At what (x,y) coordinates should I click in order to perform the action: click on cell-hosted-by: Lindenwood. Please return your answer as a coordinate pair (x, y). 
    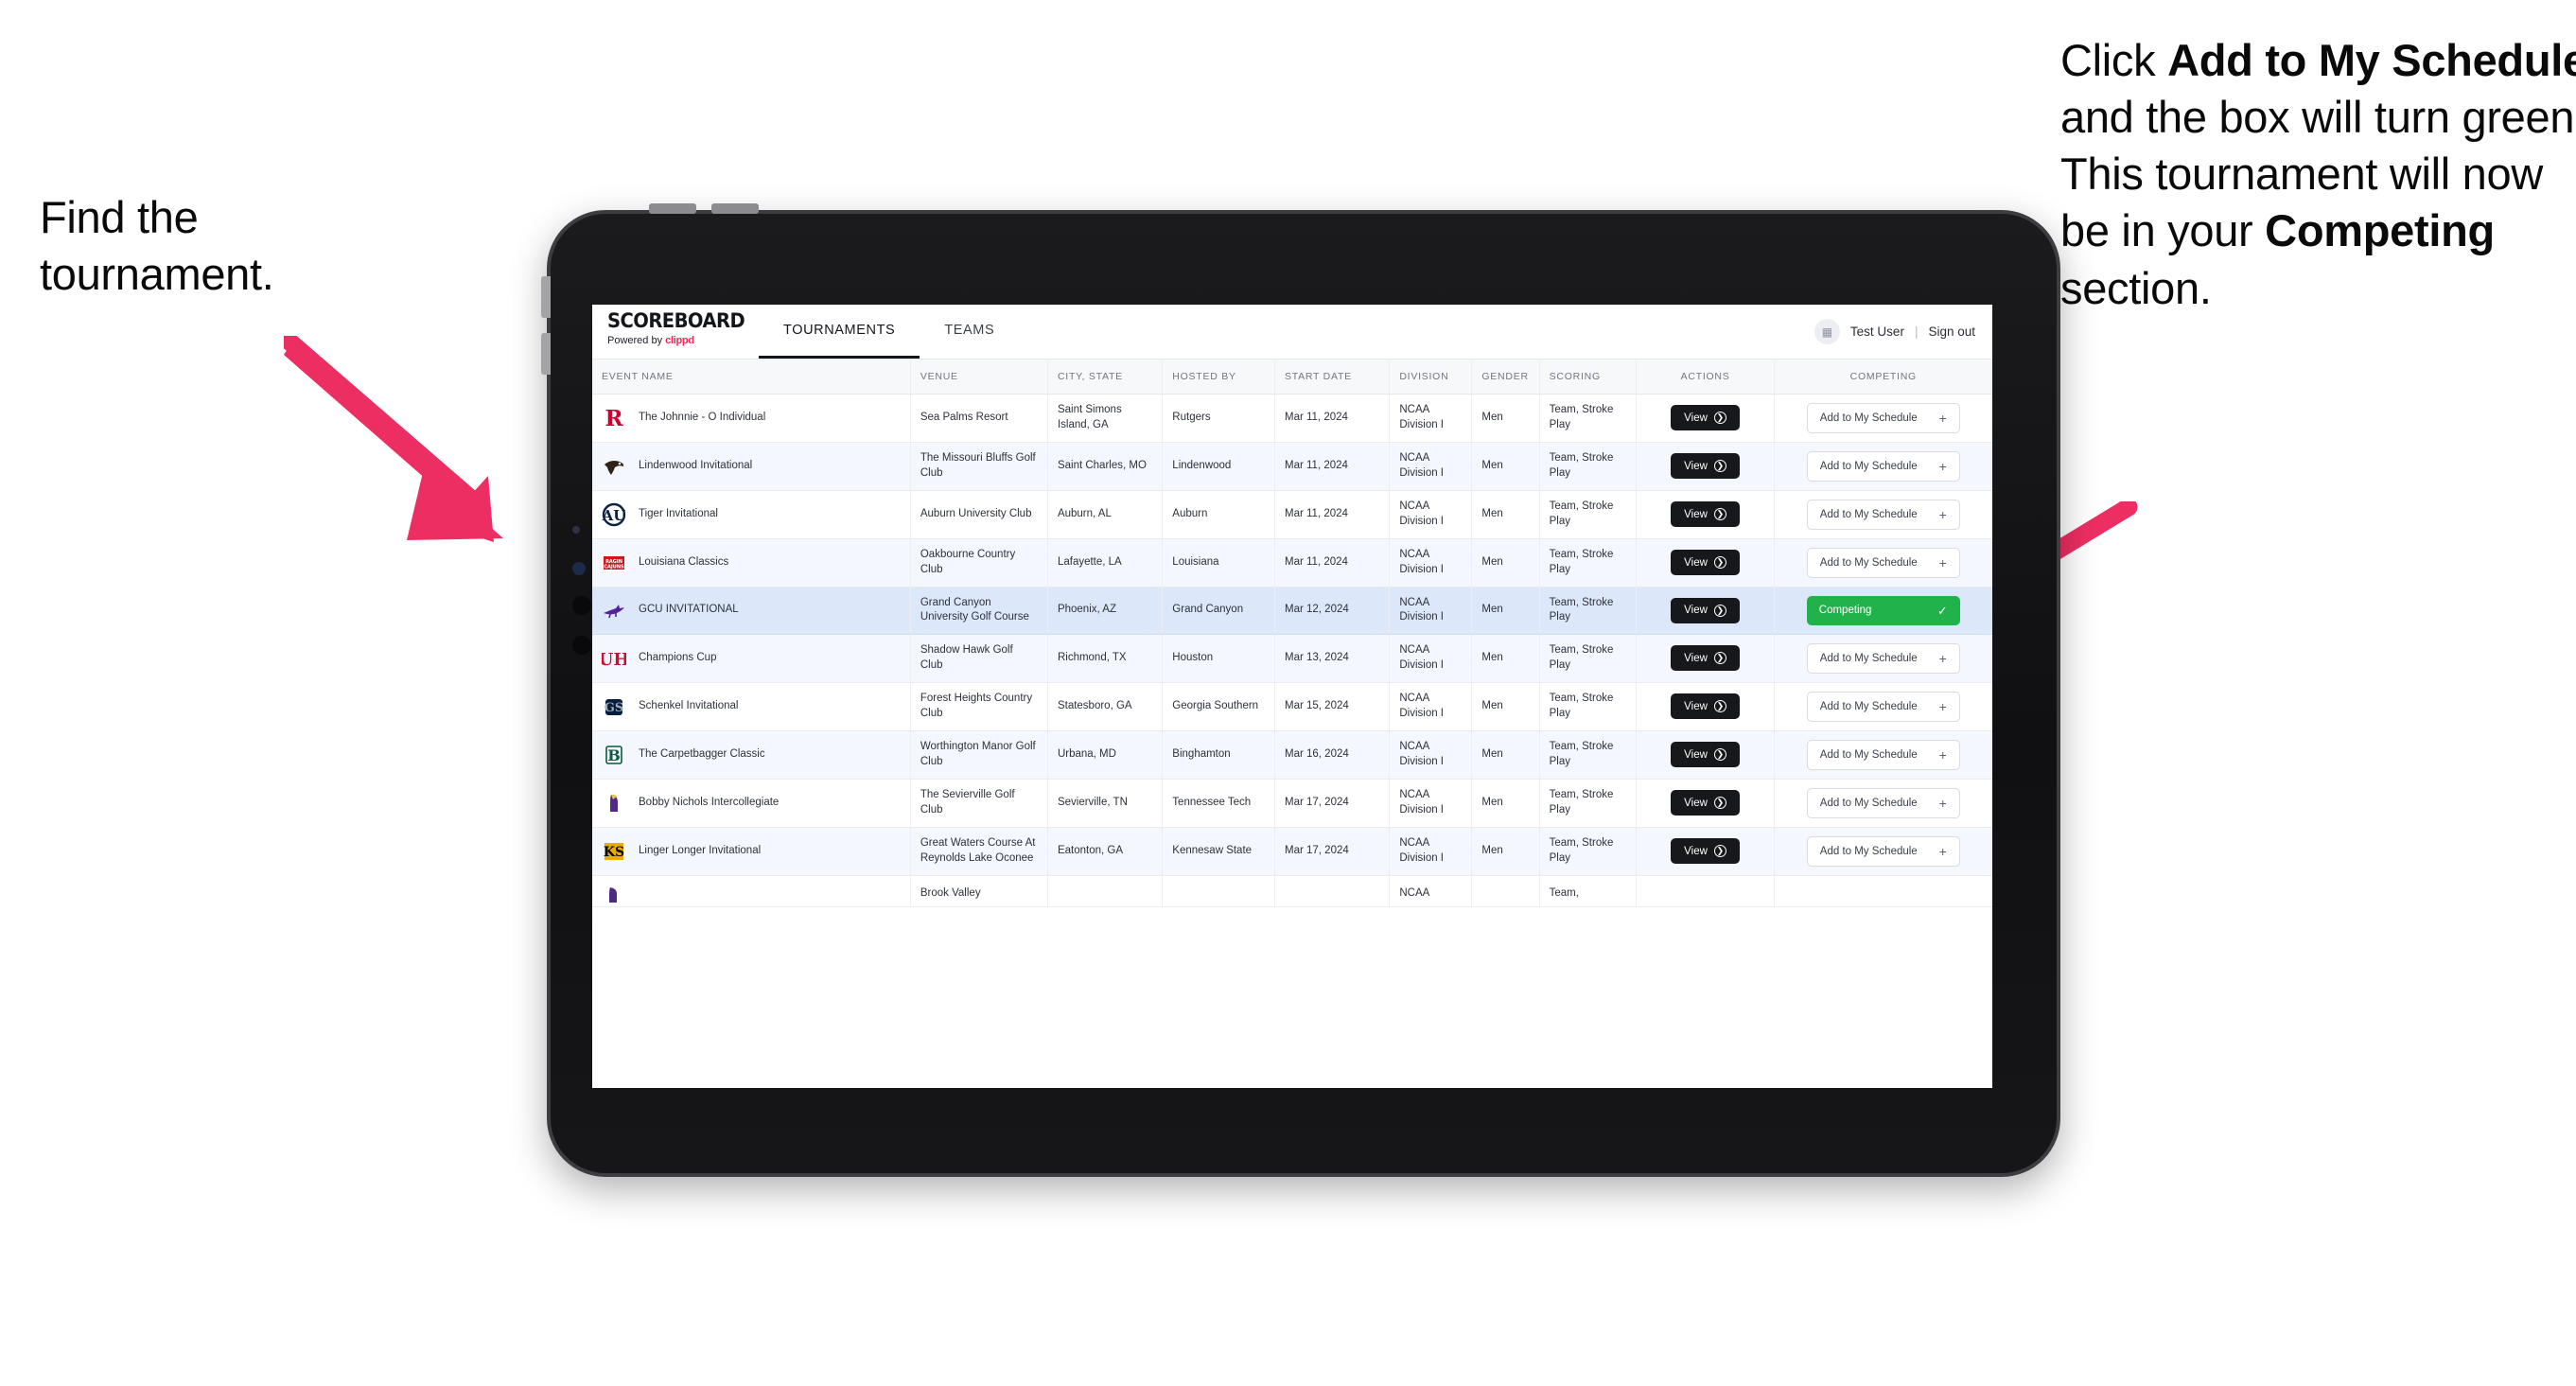
    Looking at the image, I should click on (1219, 466).